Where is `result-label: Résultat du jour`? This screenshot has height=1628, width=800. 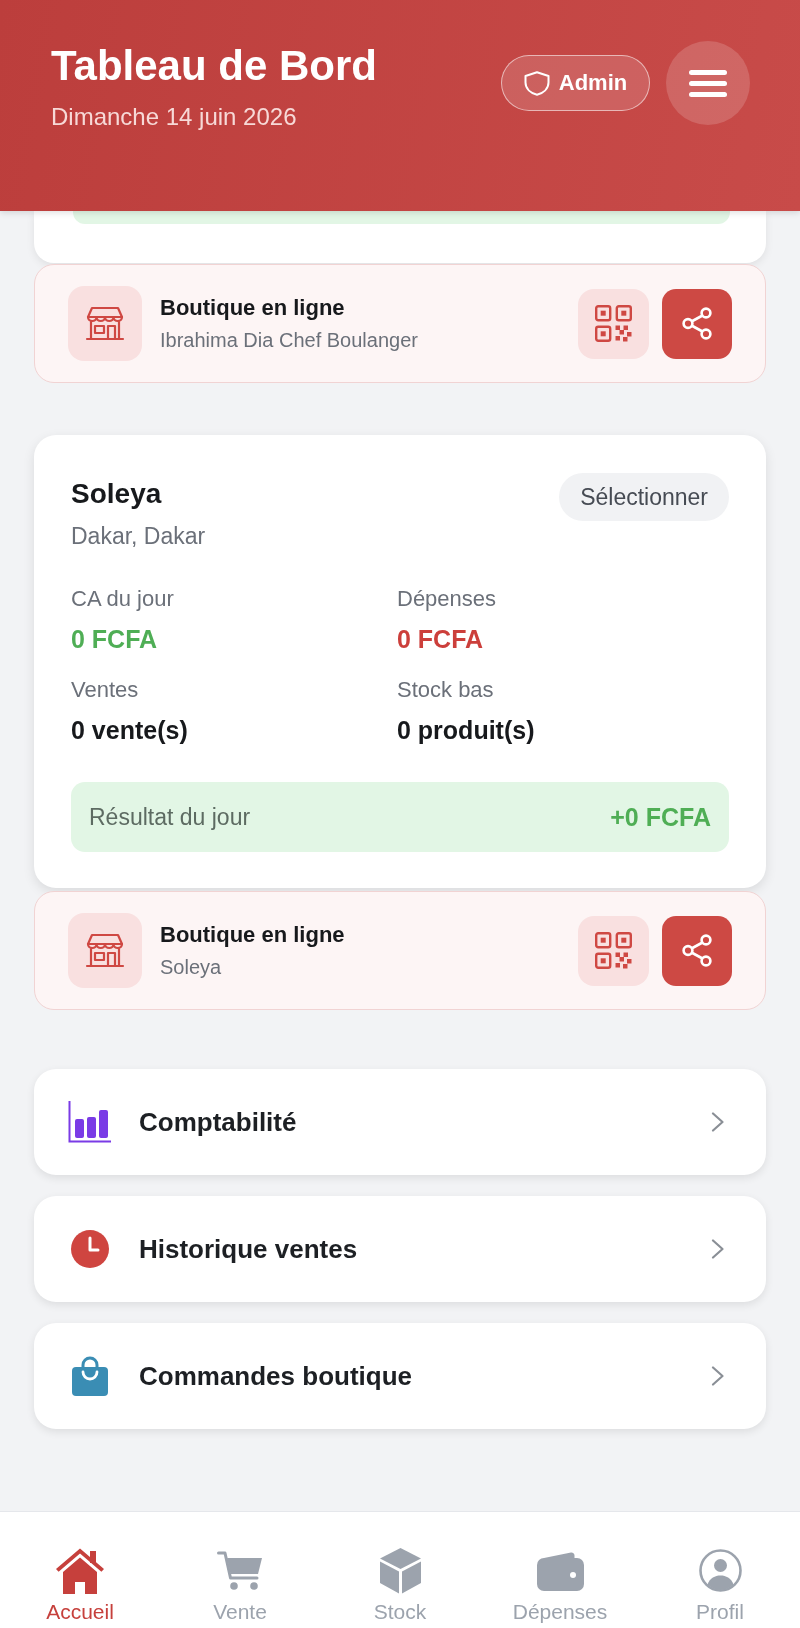 result-label: Résultat du jour is located at coordinates (170, 817).